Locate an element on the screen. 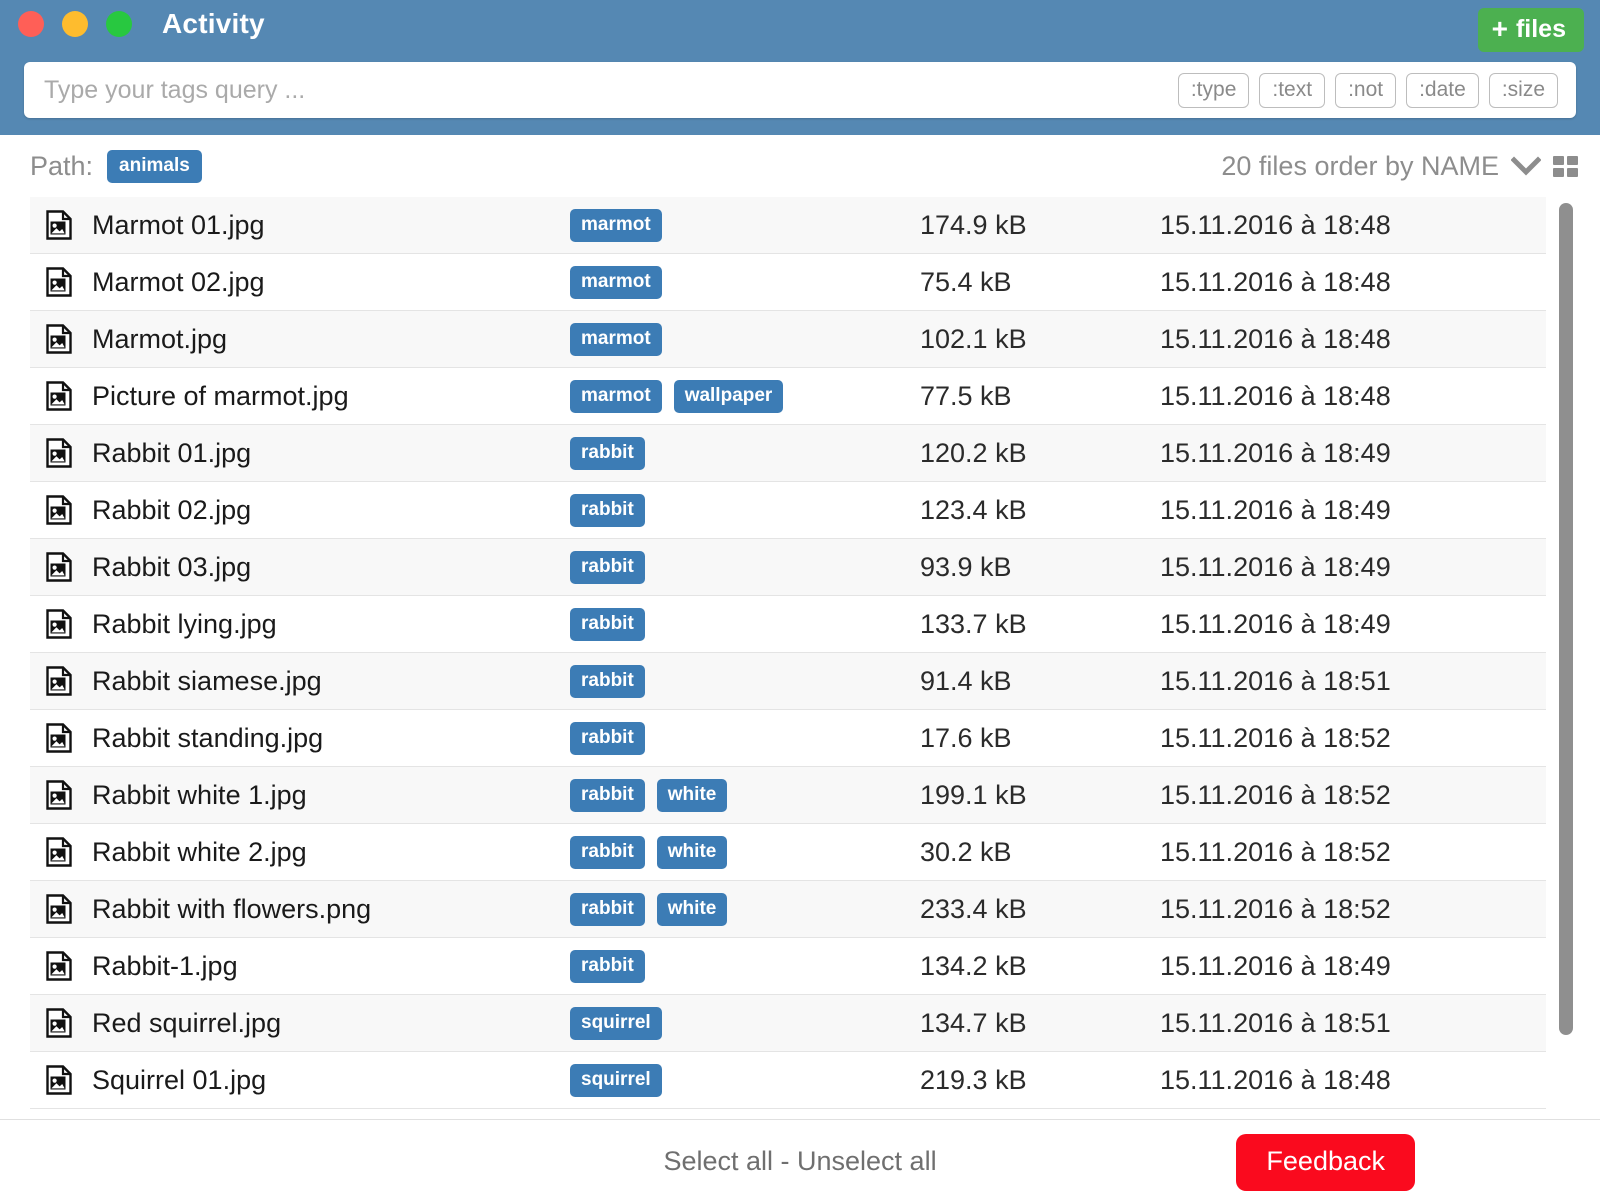 The image size is (1600, 1200). vertical-scrollbar-track is located at coordinates (1566, 658).